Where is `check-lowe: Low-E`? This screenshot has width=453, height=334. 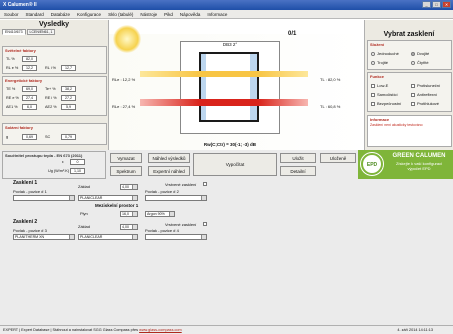 check-lowe: Low-E is located at coordinates (379, 85).